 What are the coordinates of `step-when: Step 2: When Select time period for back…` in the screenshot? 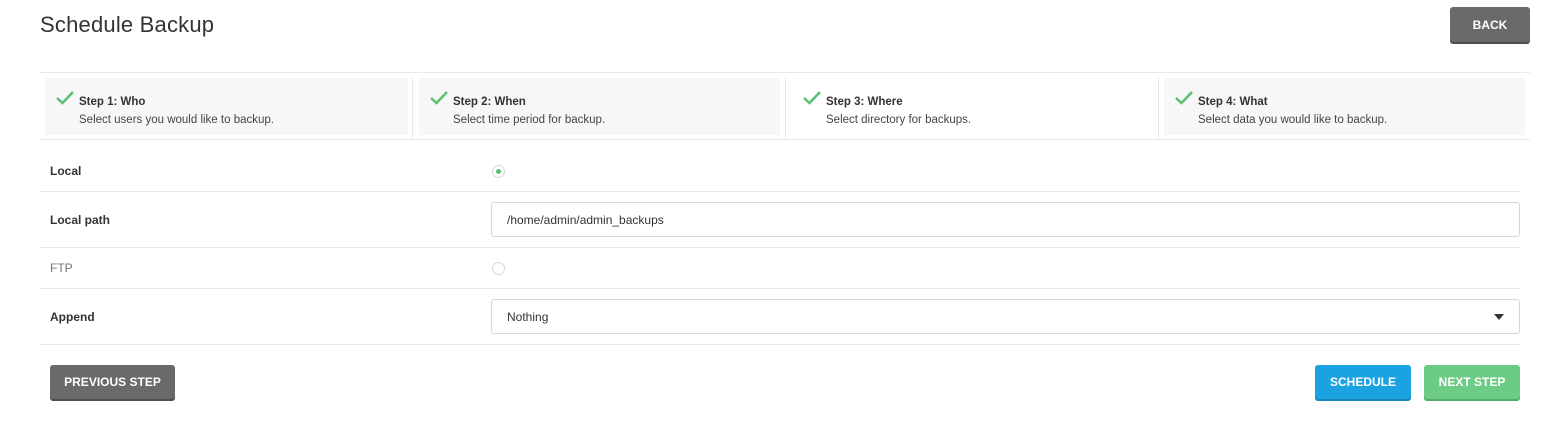 It's located at (599, 106).